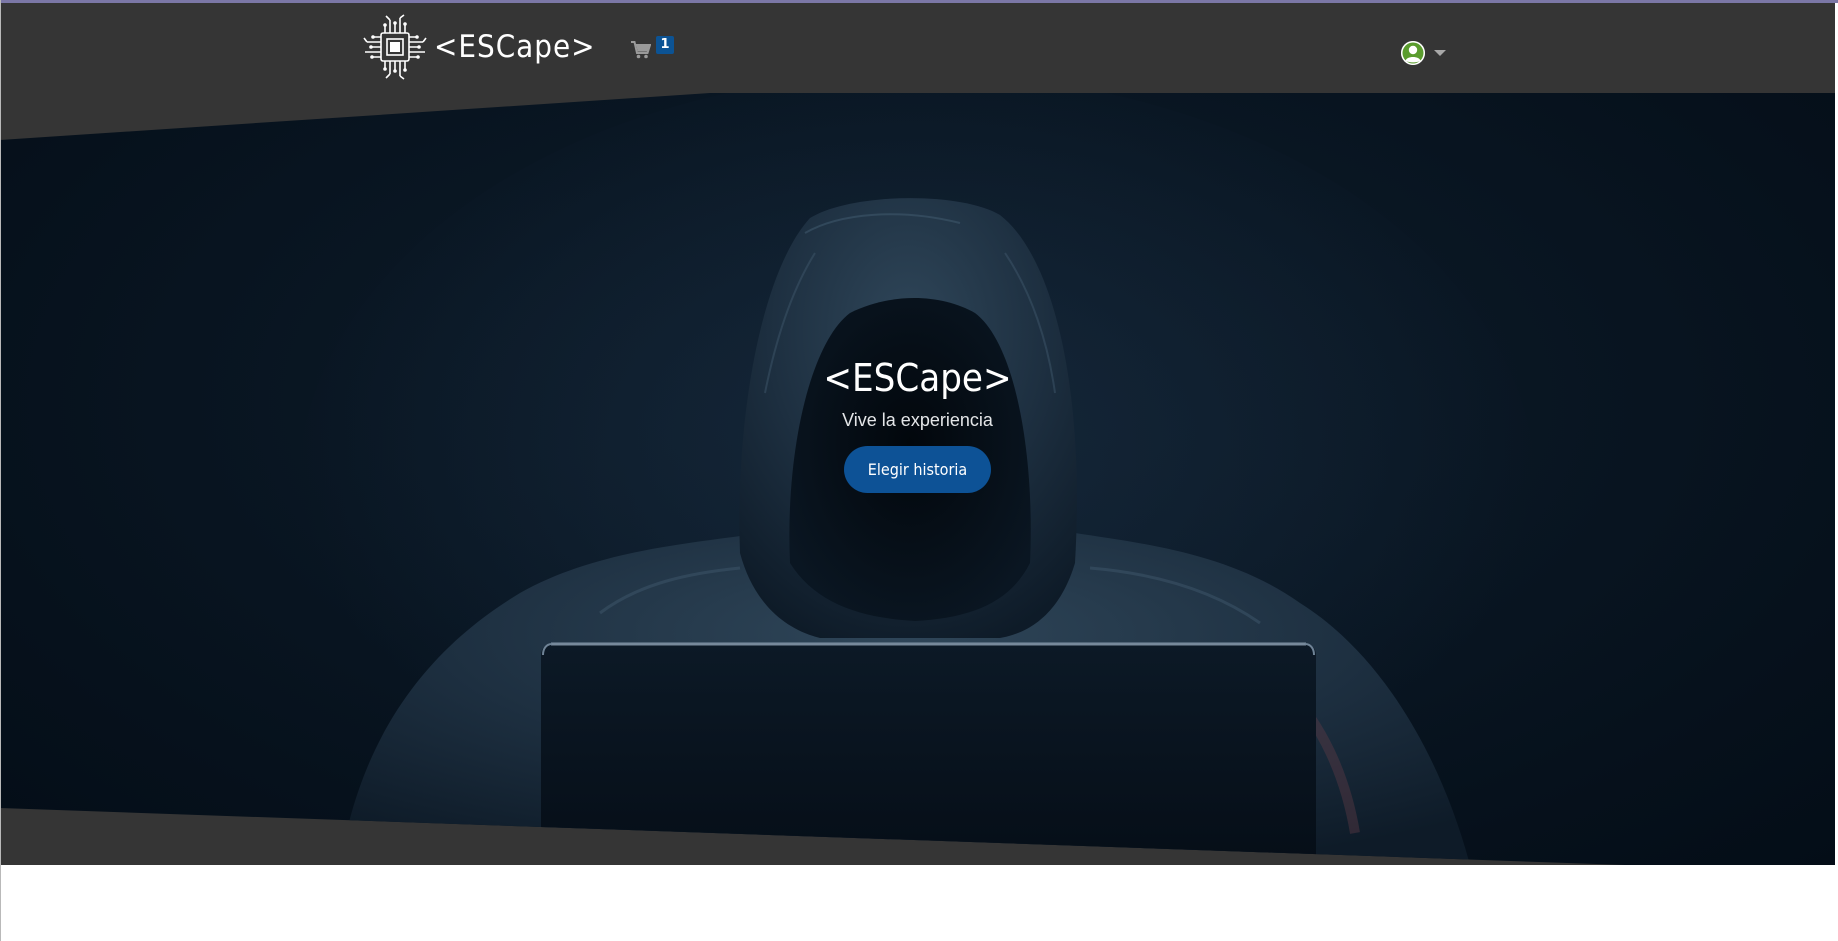  I want to click on brand-logo-text: <ESCape>, so click(515, 47).